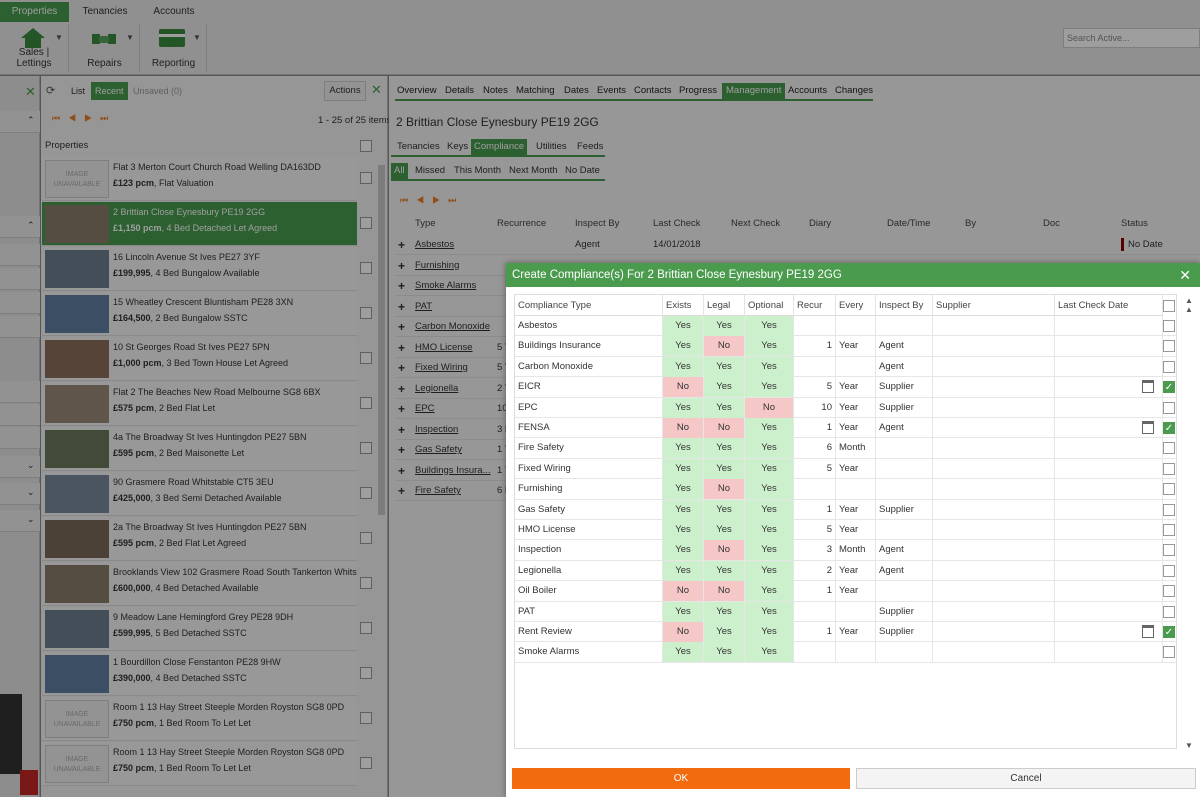 The width and height of the screenshot is (1200, 797). What do you see at coordinates (815, 407) in the screenshot?
I see `cell-recur: 10` at bounding box center [815, 407].